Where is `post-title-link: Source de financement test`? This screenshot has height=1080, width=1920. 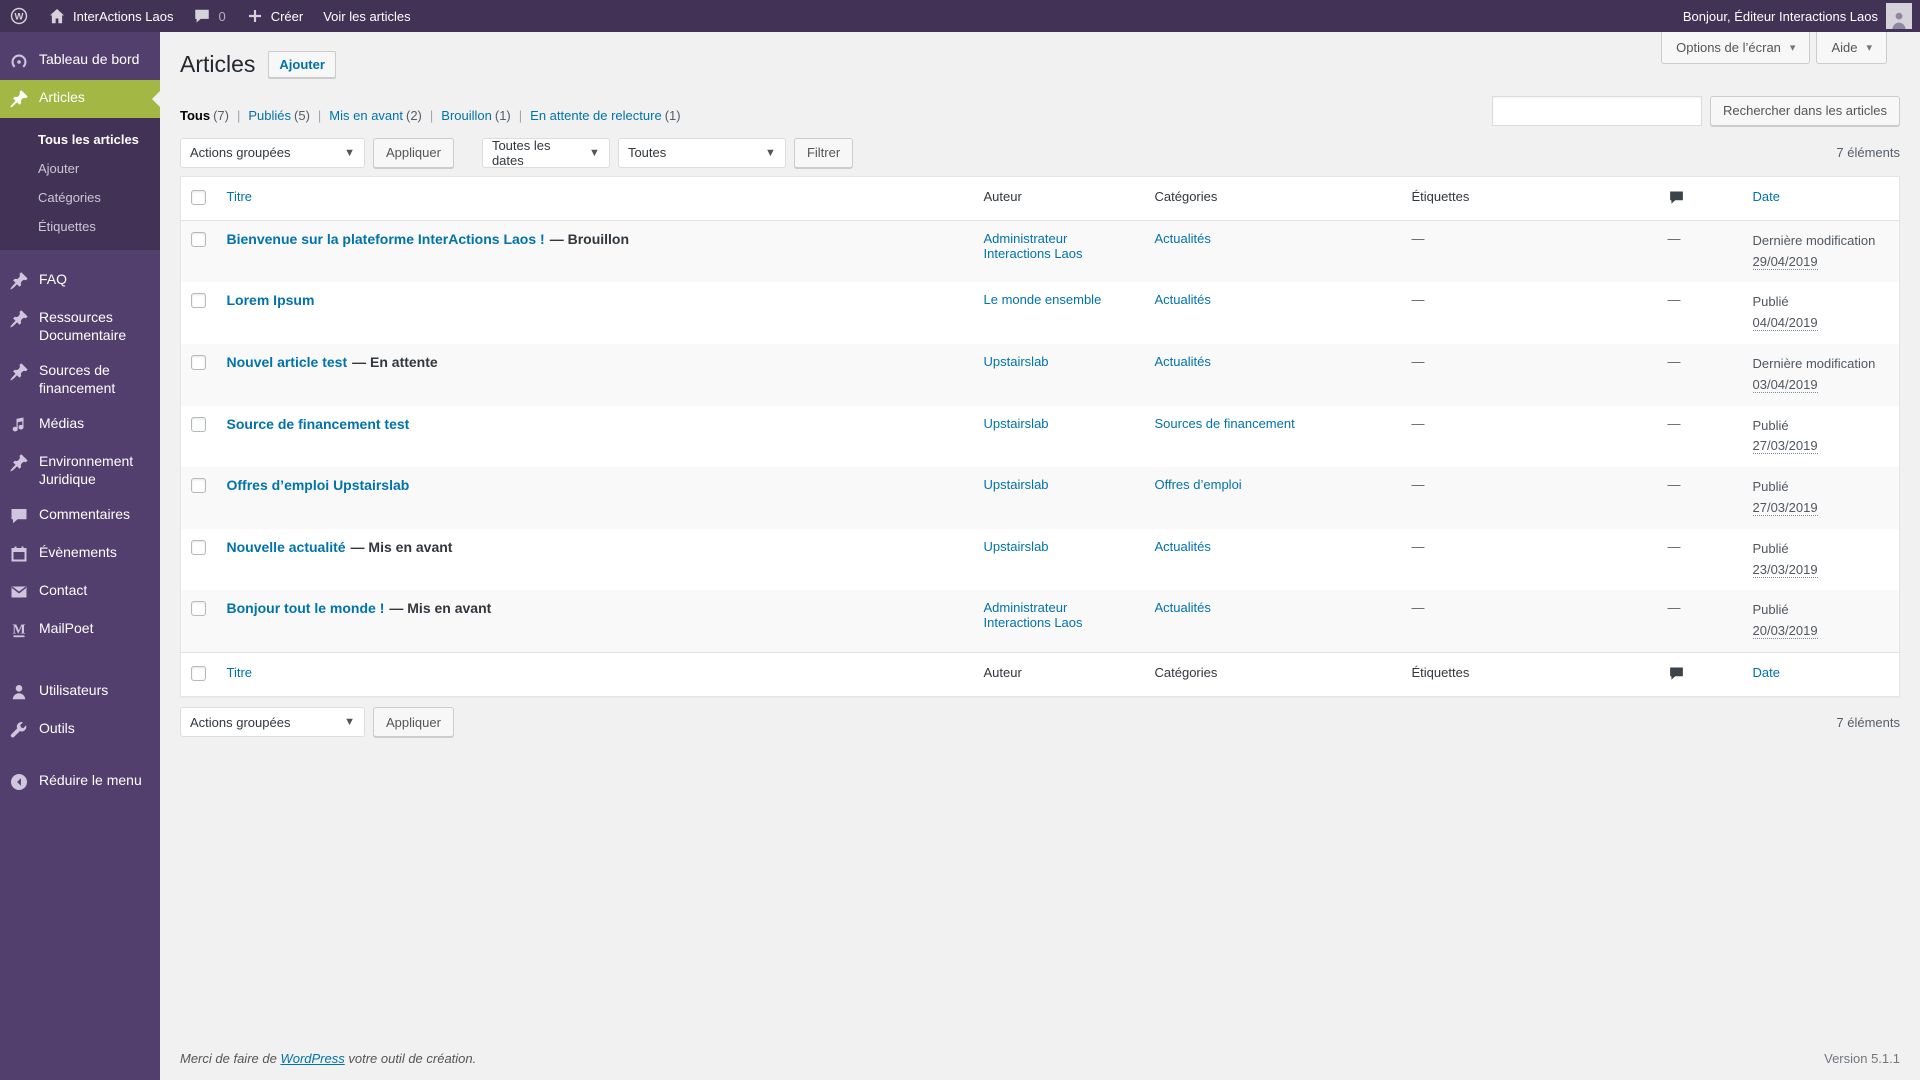 post-title-link: Source de financement test is located at coordinates (318, 424).